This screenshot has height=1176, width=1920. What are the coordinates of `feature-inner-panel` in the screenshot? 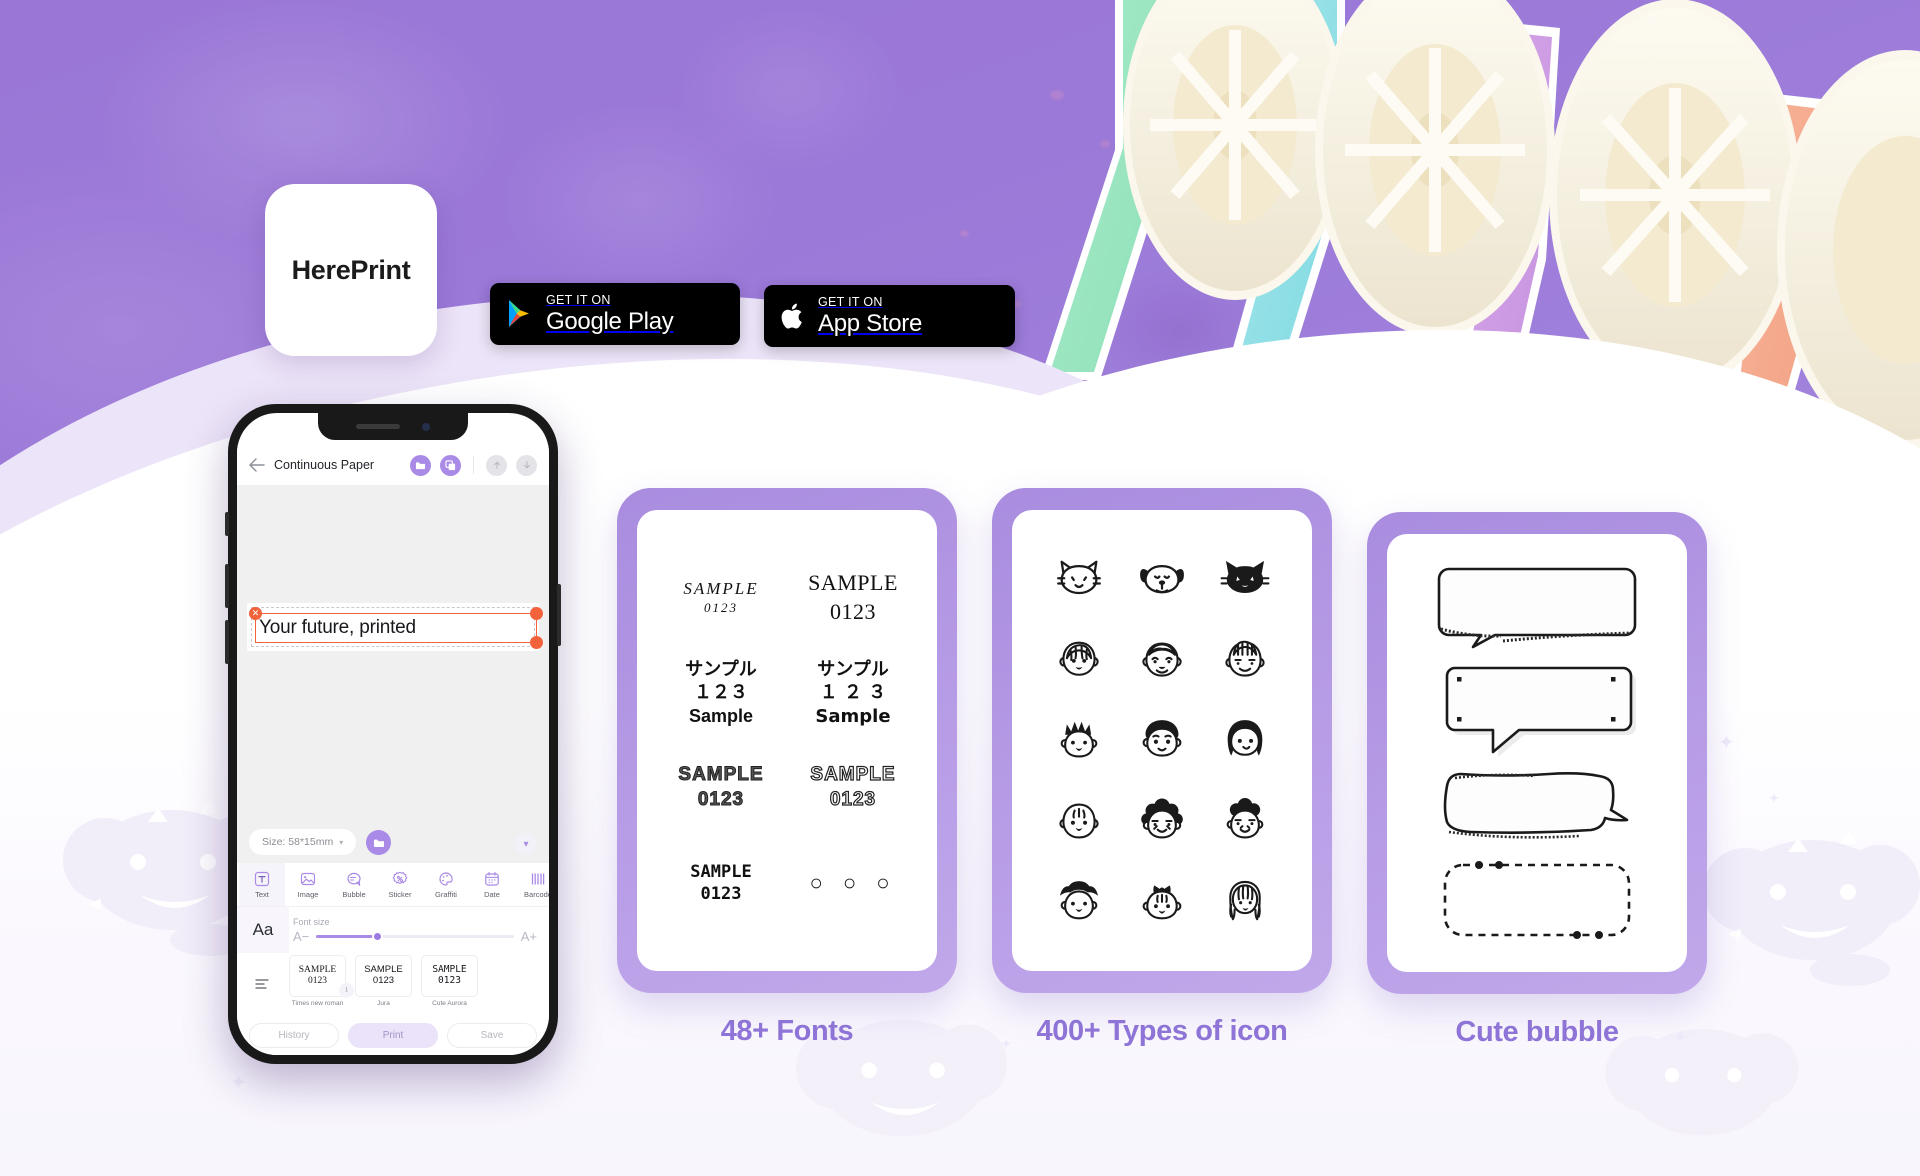 It's located at (1162, 740).